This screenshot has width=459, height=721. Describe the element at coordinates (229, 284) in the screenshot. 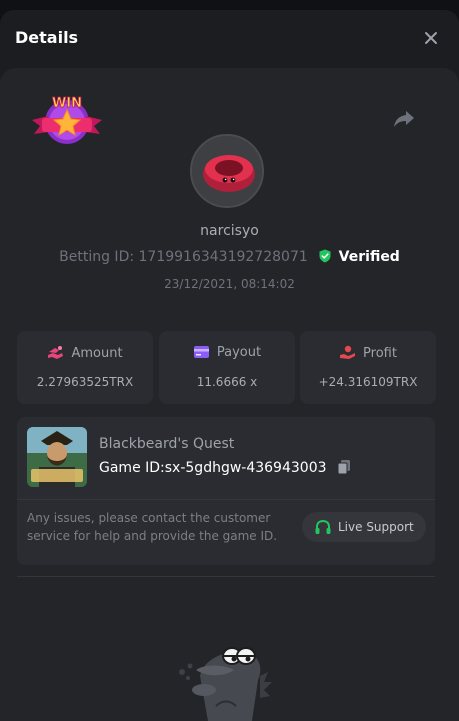

I see `bet-timestamp: 23/12/2021, 08:14:02` at that location.